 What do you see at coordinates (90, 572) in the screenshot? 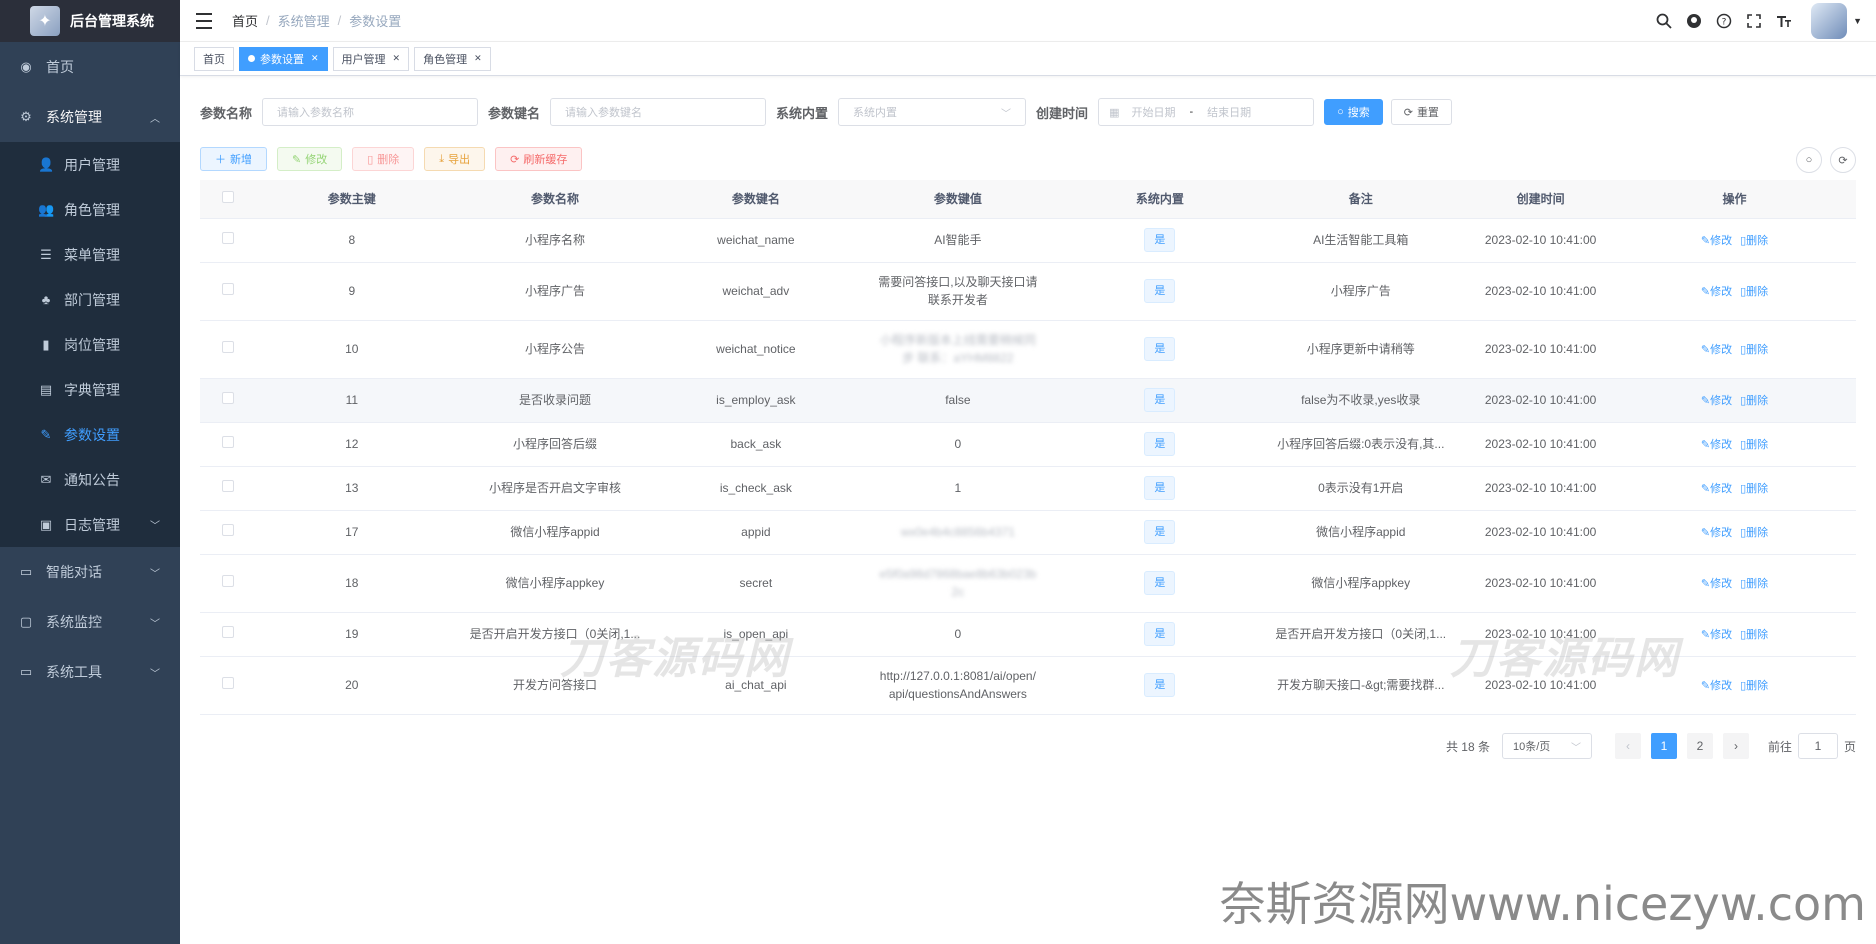
I see `sidebar-item-chat: ▭ 智能对话 ﹀` at bounding box center [90, 572].